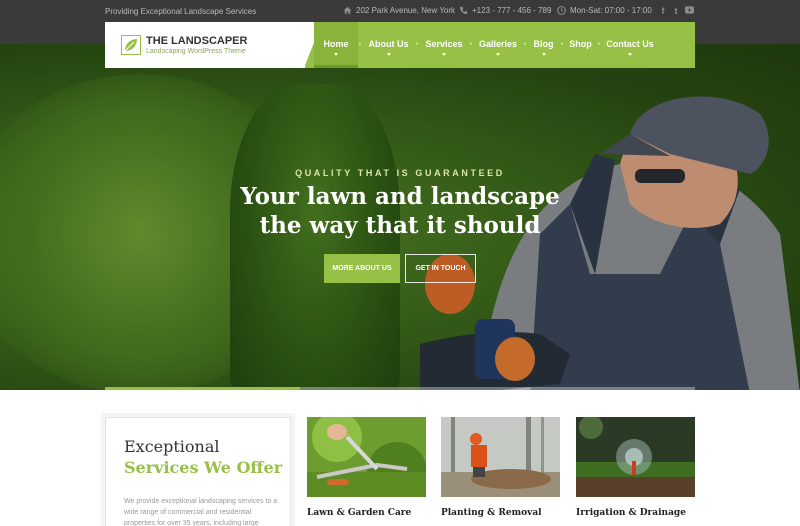  Describe the element at coordinates (635, 457) in the screenshot. I see `irrigation-image` at that location.